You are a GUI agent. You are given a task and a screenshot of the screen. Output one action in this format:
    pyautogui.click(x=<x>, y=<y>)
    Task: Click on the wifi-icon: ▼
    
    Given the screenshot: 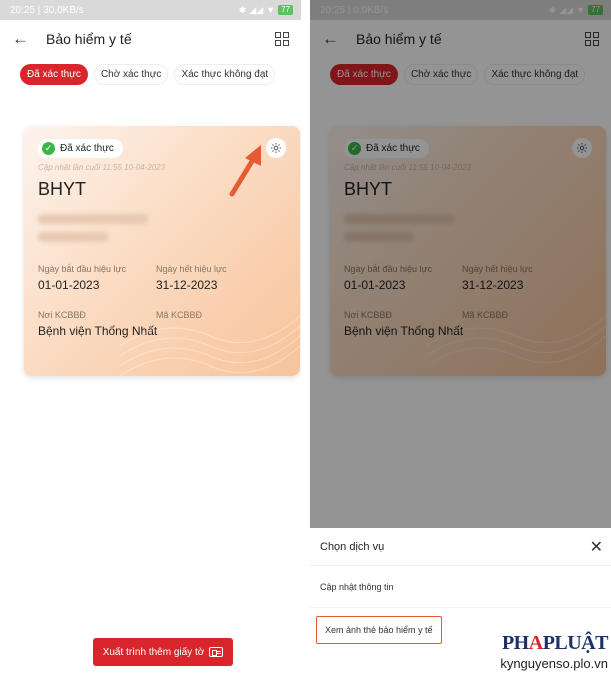 What is the action you would take?
    pyautogui.click(x=271, y=10)
    